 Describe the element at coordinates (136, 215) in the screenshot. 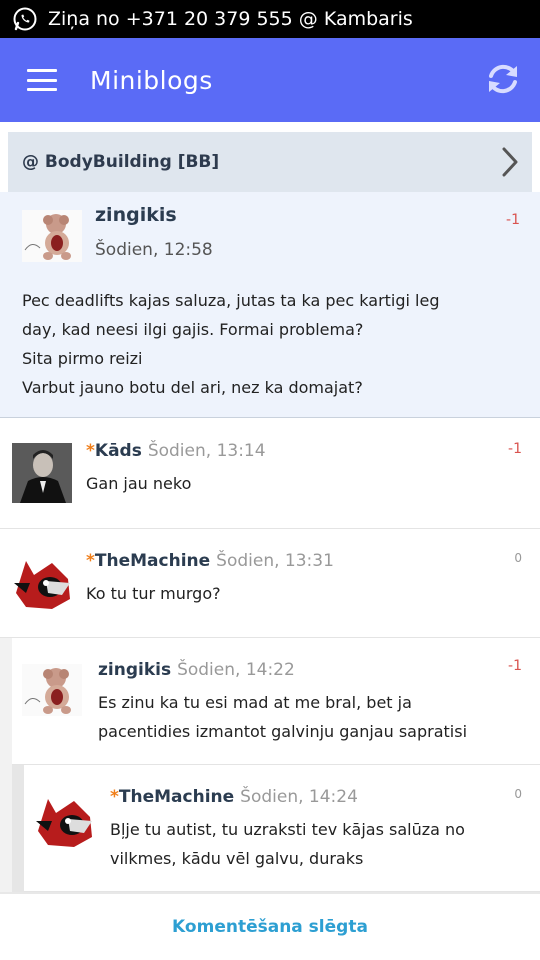

I see `post-author: zingikis` at that location.